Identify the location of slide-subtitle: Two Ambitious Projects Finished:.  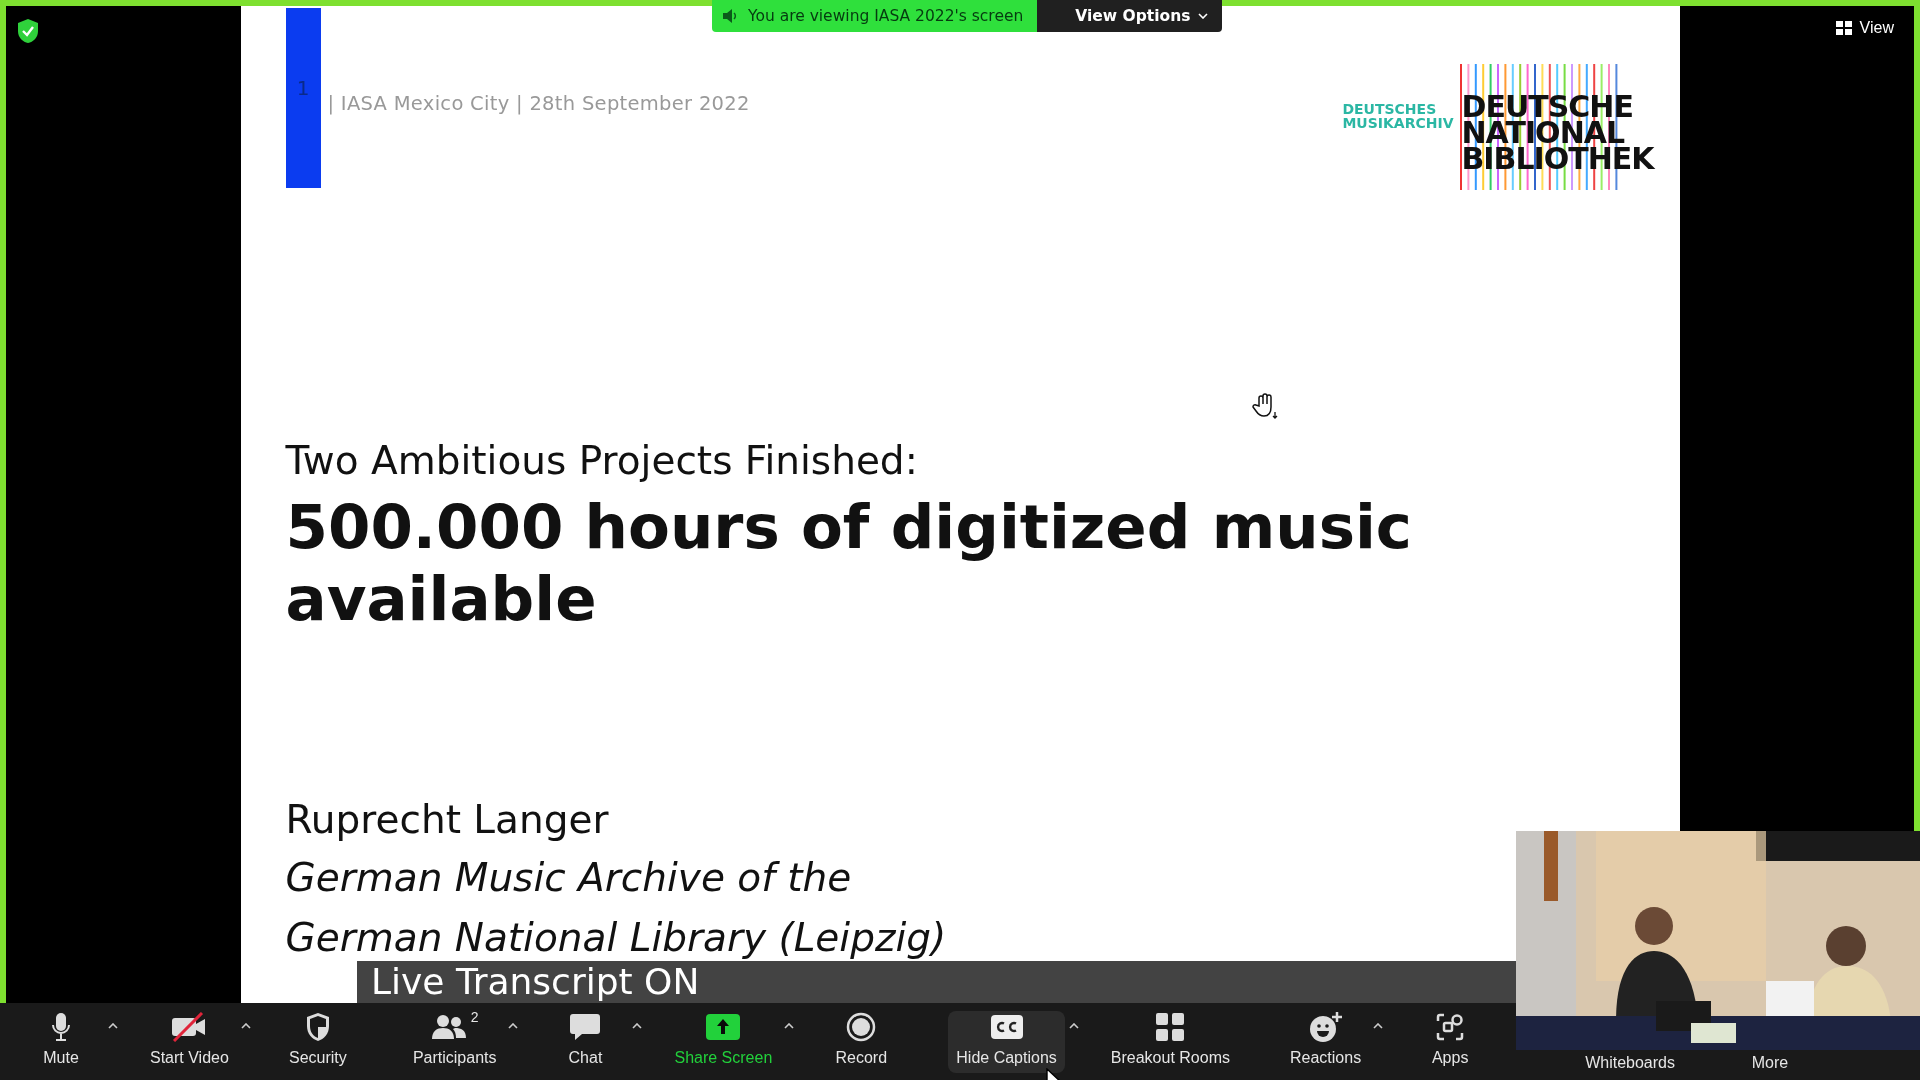
(602, 460).